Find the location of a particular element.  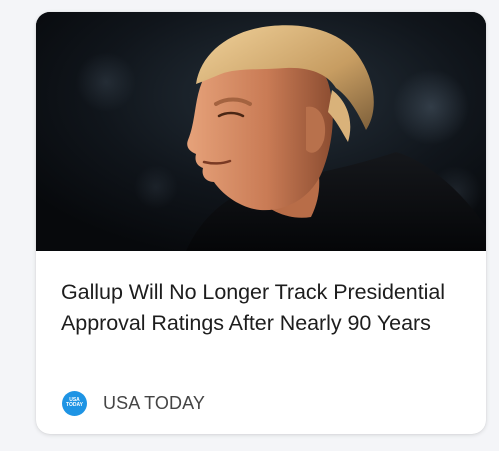

news-source: USA TODAY USA TODAY is located at coordinates (133, 403).